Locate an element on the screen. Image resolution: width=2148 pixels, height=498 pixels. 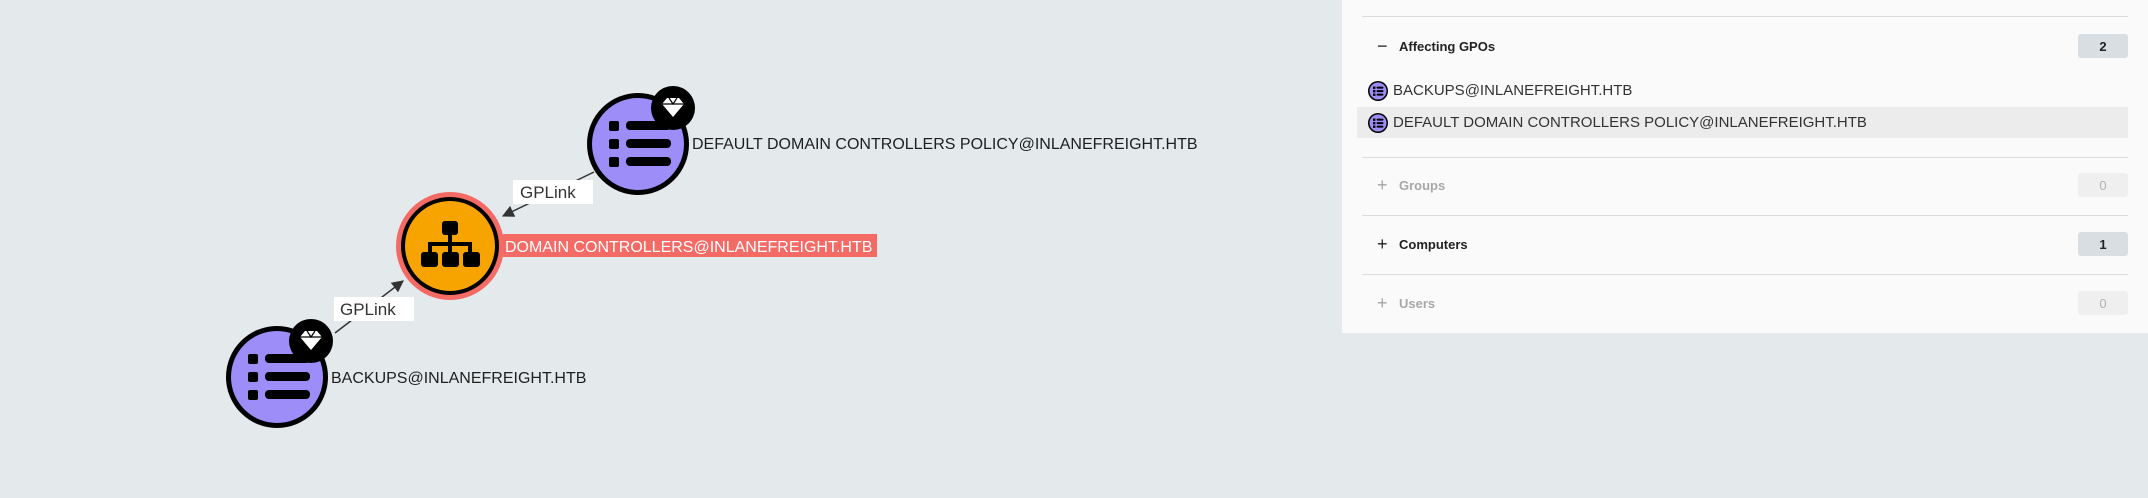
section-title: Users is located at coordinates (1417, 303).